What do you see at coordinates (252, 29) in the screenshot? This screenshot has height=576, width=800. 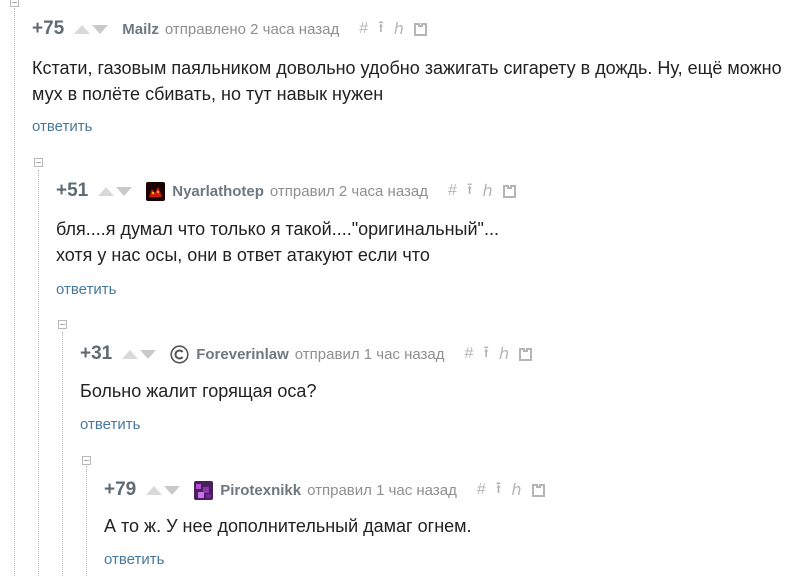 I see `comment-meta: отправлено 2 часа назад` at bounding box center [252, 29].